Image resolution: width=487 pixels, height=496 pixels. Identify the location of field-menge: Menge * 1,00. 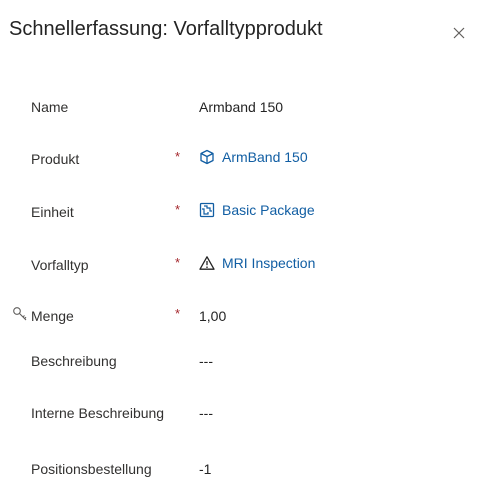
(243, 318).